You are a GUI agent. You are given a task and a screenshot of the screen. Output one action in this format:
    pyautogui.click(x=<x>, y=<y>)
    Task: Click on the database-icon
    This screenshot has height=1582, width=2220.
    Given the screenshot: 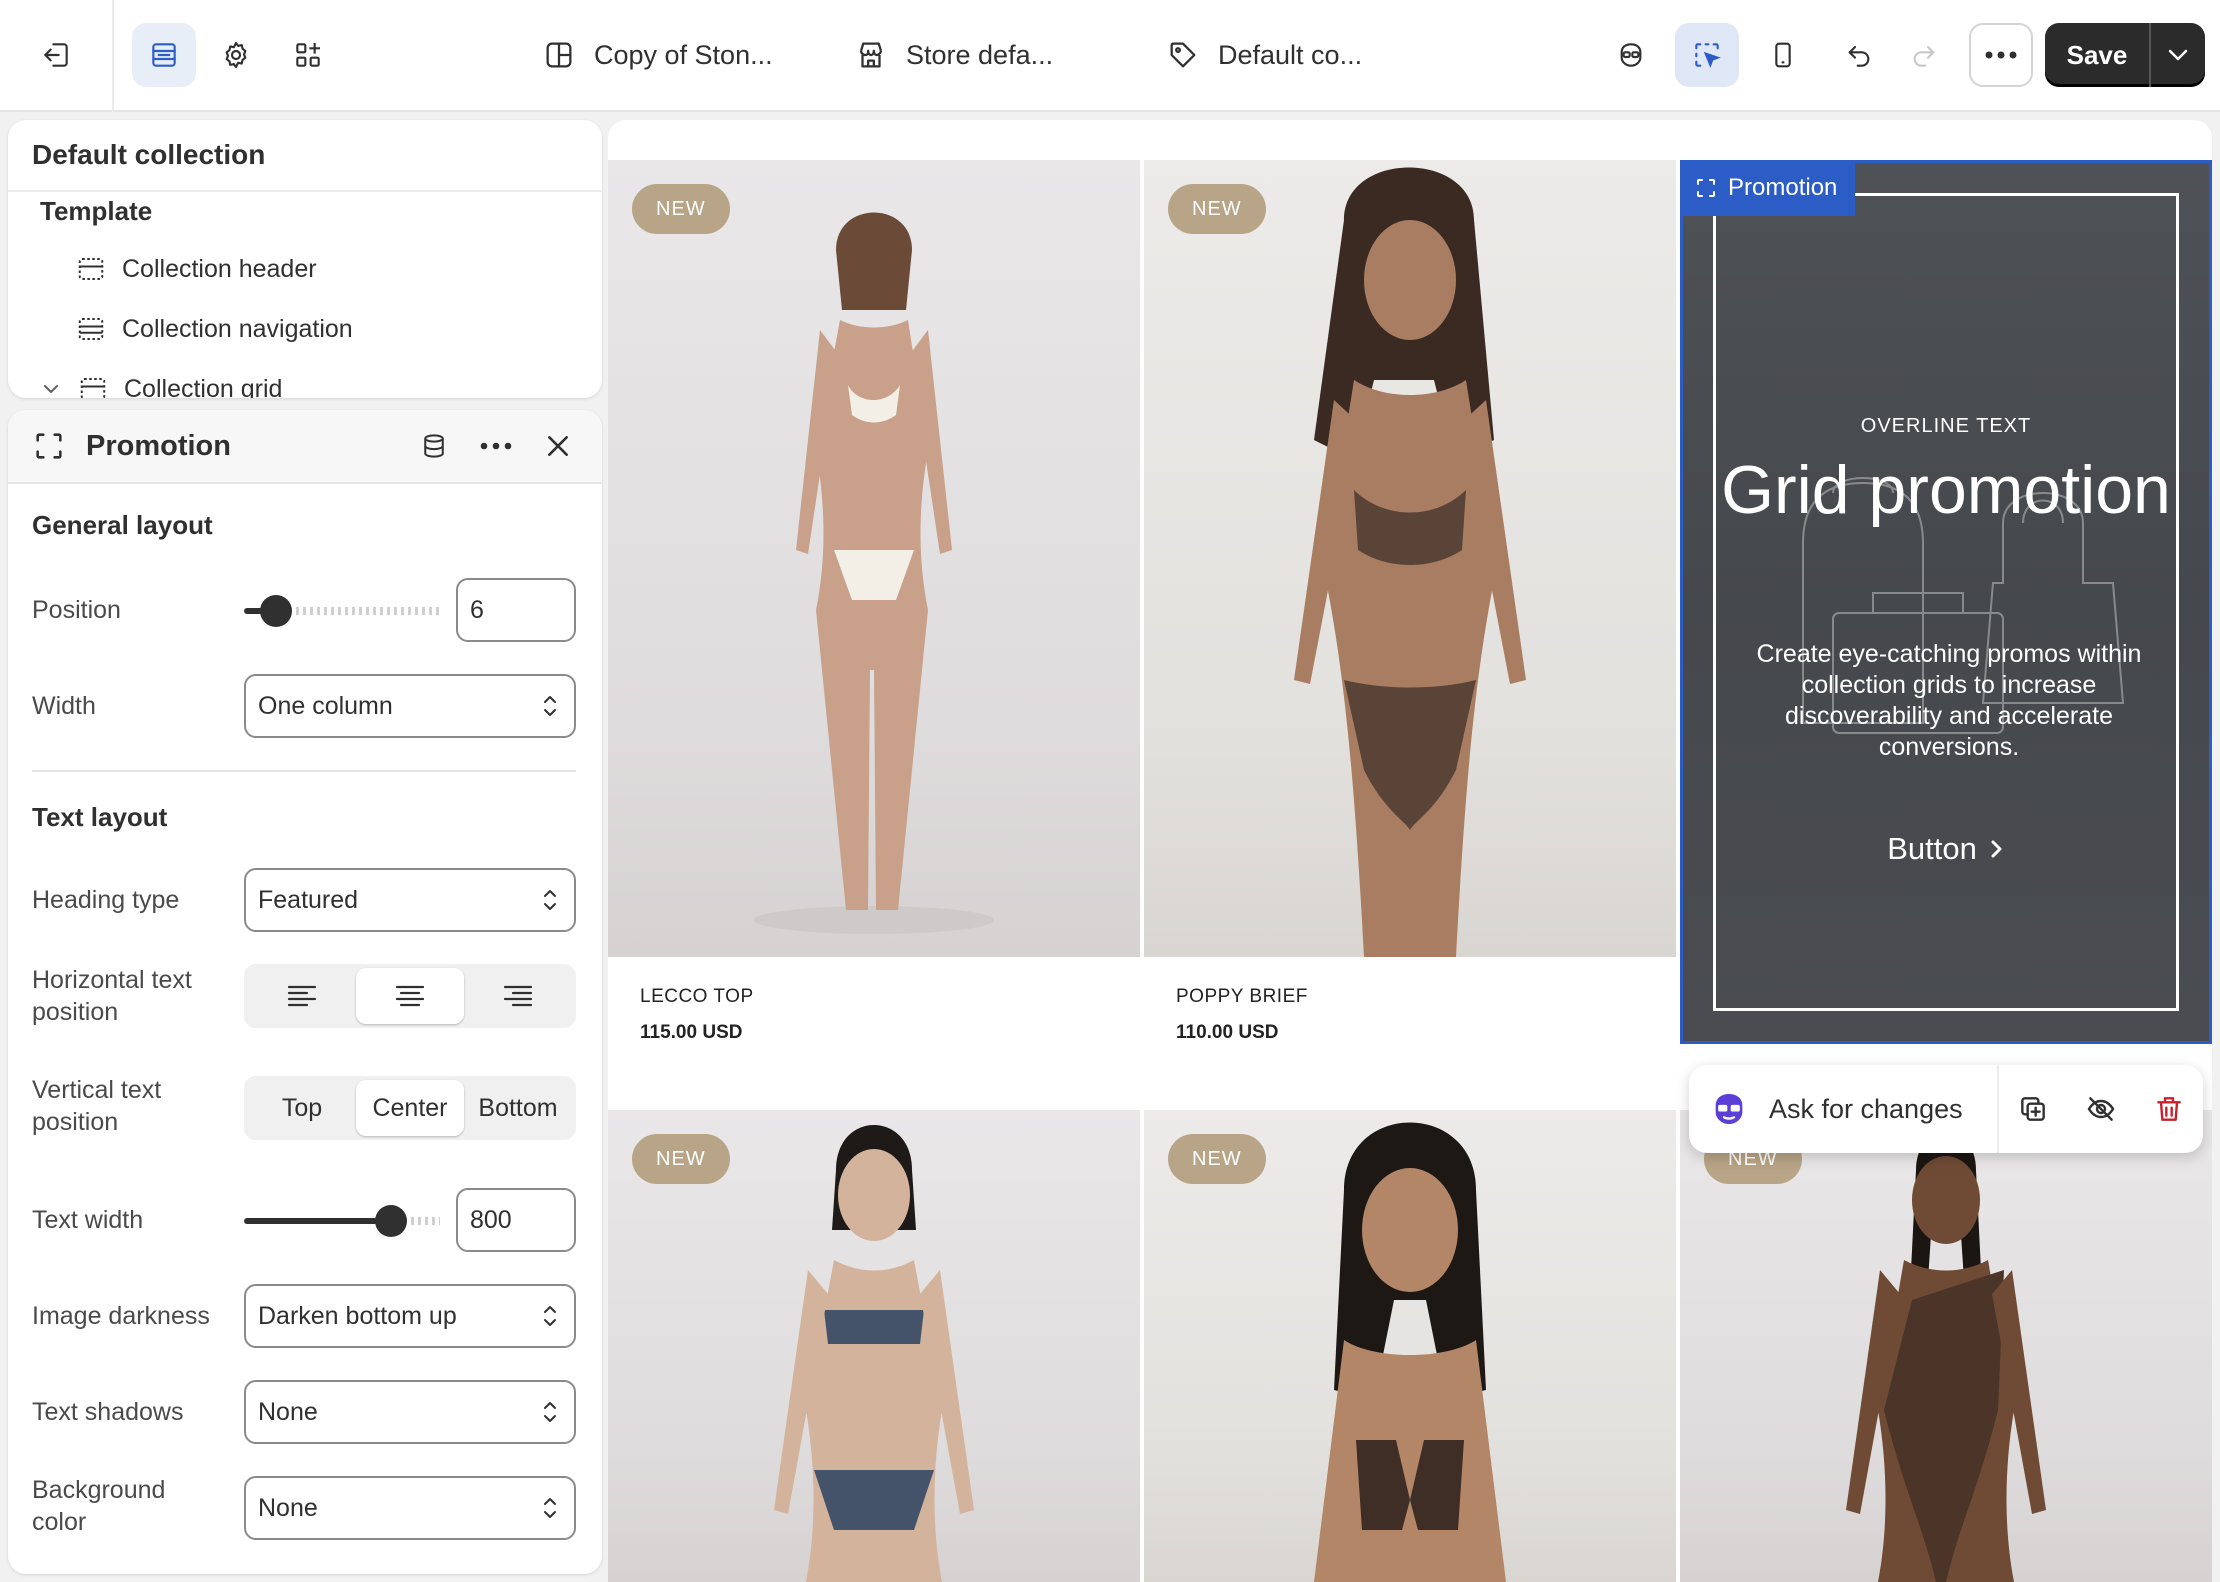 What is the action you would take?
    pyautogui.click(x=434, y=446)
    